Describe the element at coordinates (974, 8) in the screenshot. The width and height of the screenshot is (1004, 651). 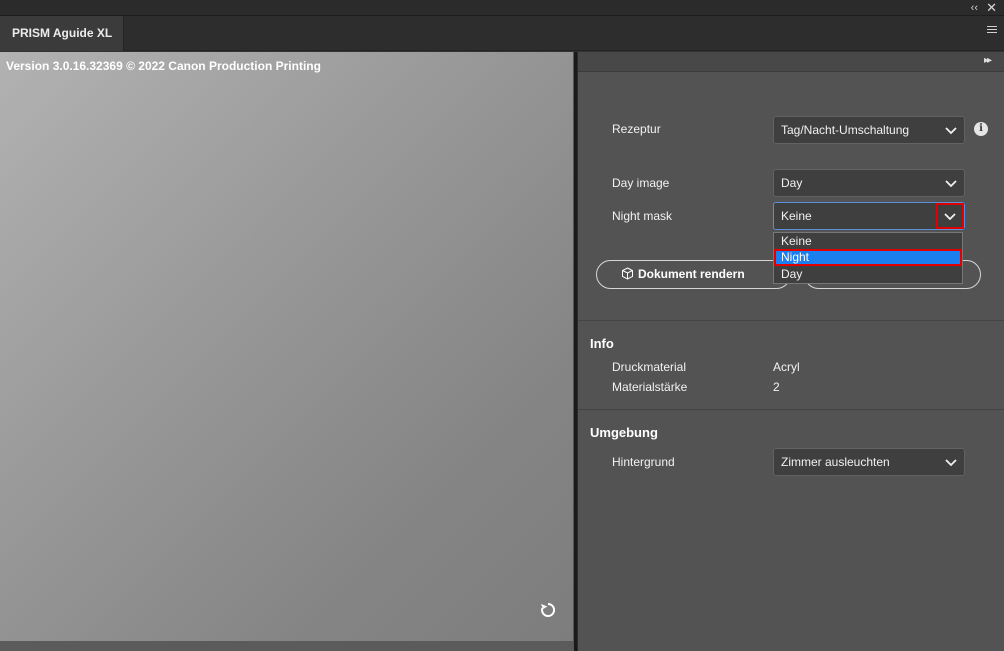
I see `collapse-panels-icon: ‹‹` at that location.